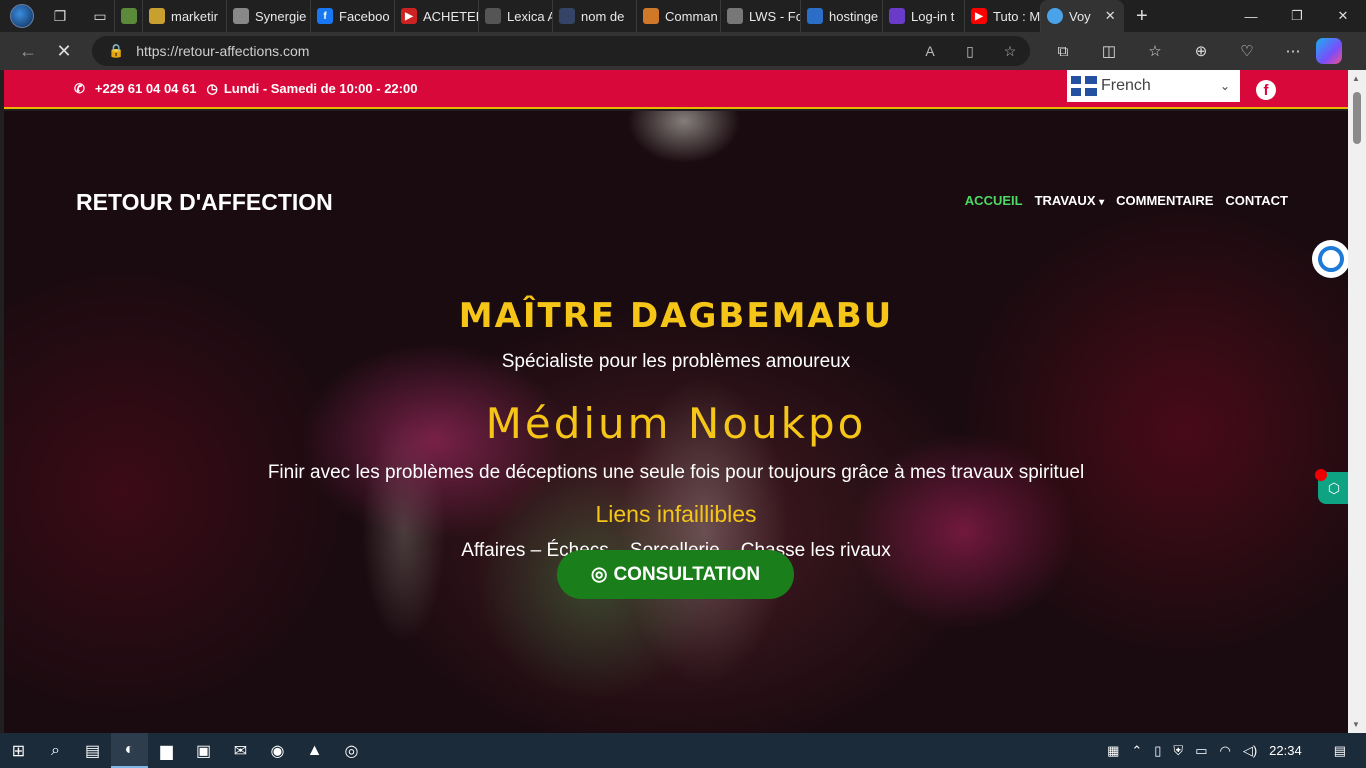  Describe the element at coordinates (64, 51) in the screenshot. I see `stop-loading-button: ✕` at that location.